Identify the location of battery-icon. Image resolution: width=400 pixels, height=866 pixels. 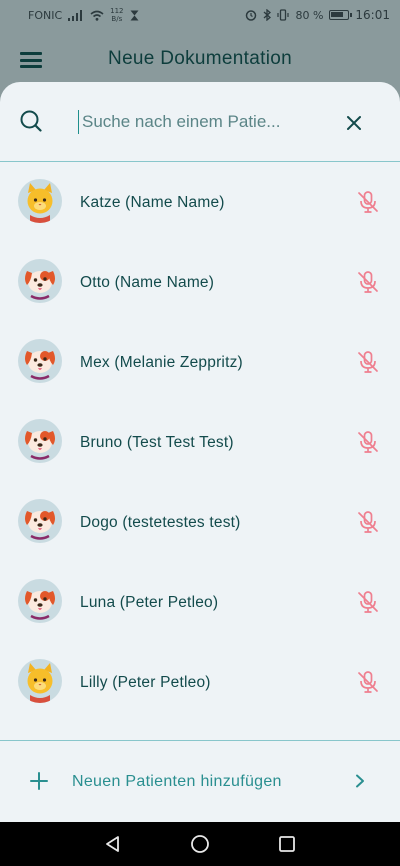
(341, 15).